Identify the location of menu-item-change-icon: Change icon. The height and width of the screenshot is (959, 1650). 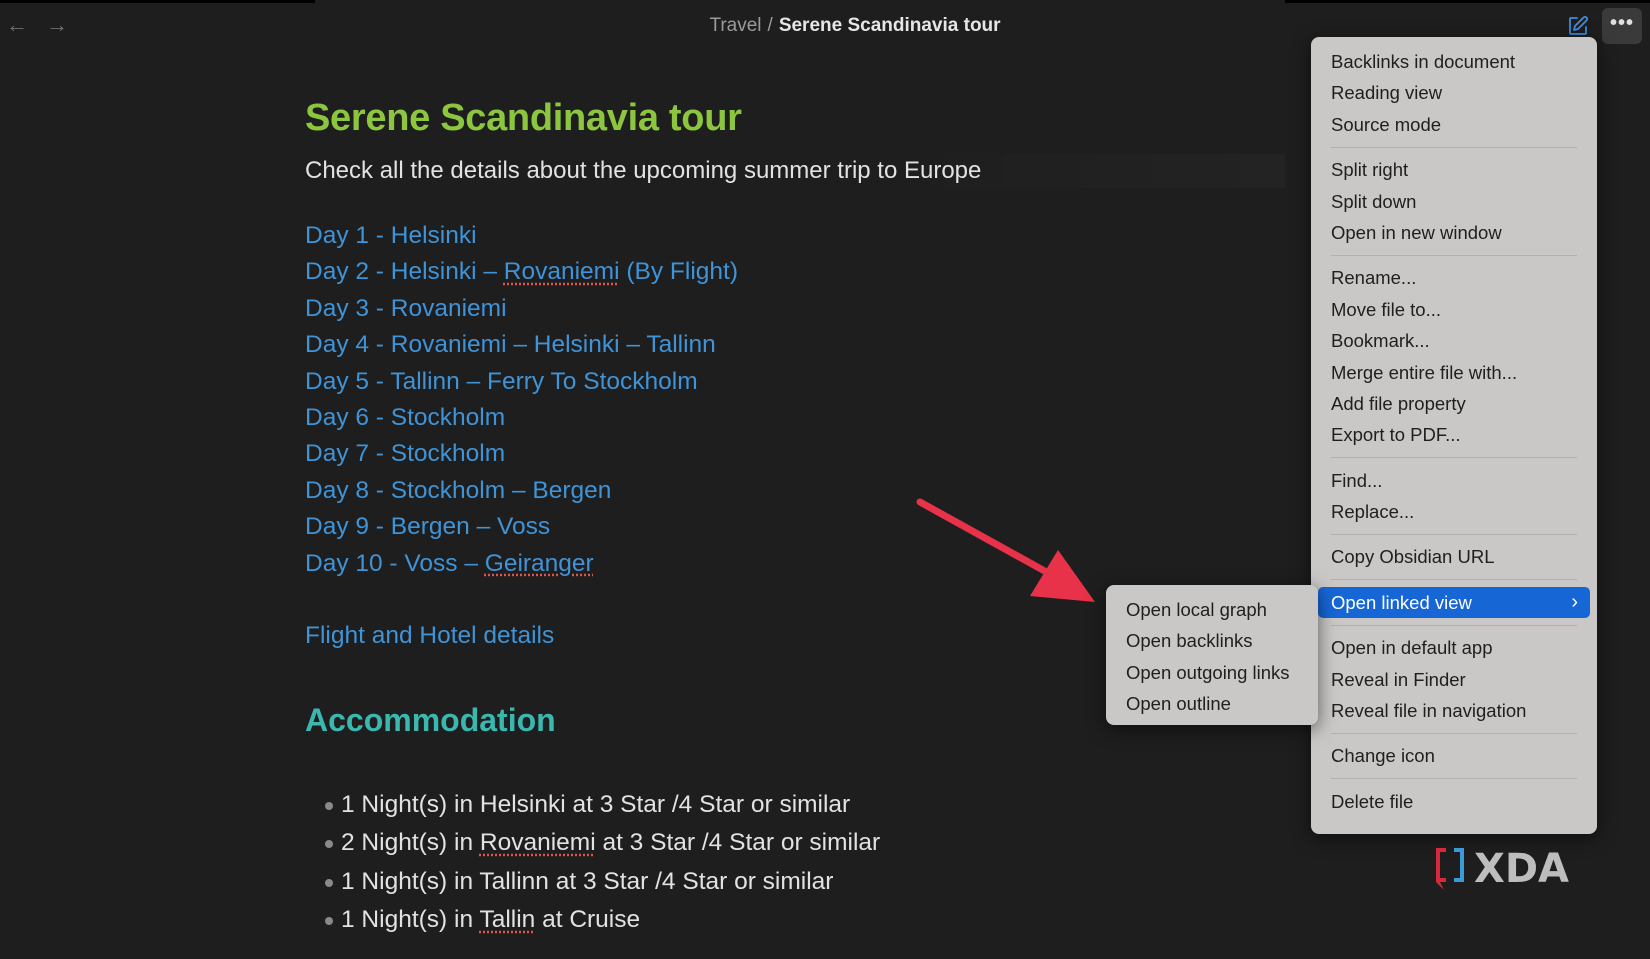
(1454, 755).